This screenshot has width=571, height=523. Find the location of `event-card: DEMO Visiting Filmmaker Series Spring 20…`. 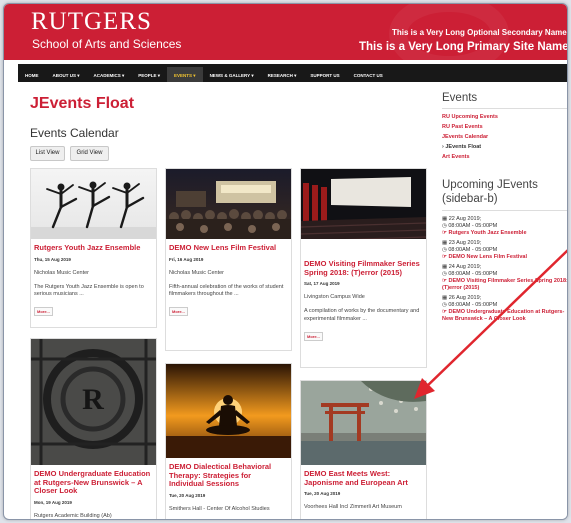

event-card: DEMO Visiting Filmmaker Series Spring 20… is located at coordinates (363, 268).